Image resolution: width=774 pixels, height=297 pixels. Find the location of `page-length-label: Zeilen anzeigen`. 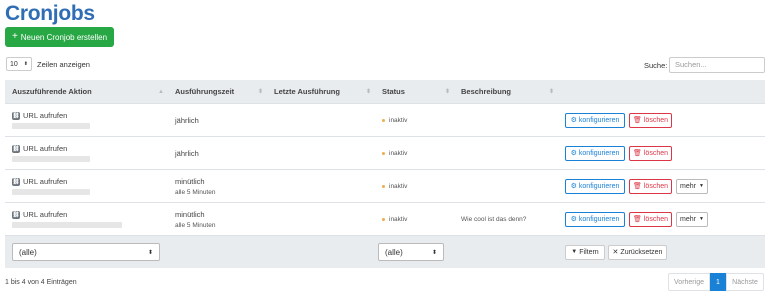

page-length-label: Zeilen anzeigen is located at coordinates (63, 64).